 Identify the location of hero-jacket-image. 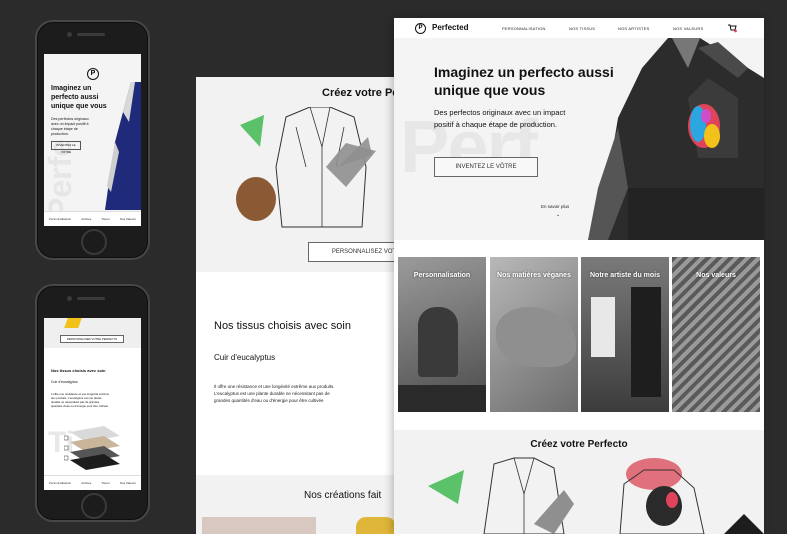
(676, 139).